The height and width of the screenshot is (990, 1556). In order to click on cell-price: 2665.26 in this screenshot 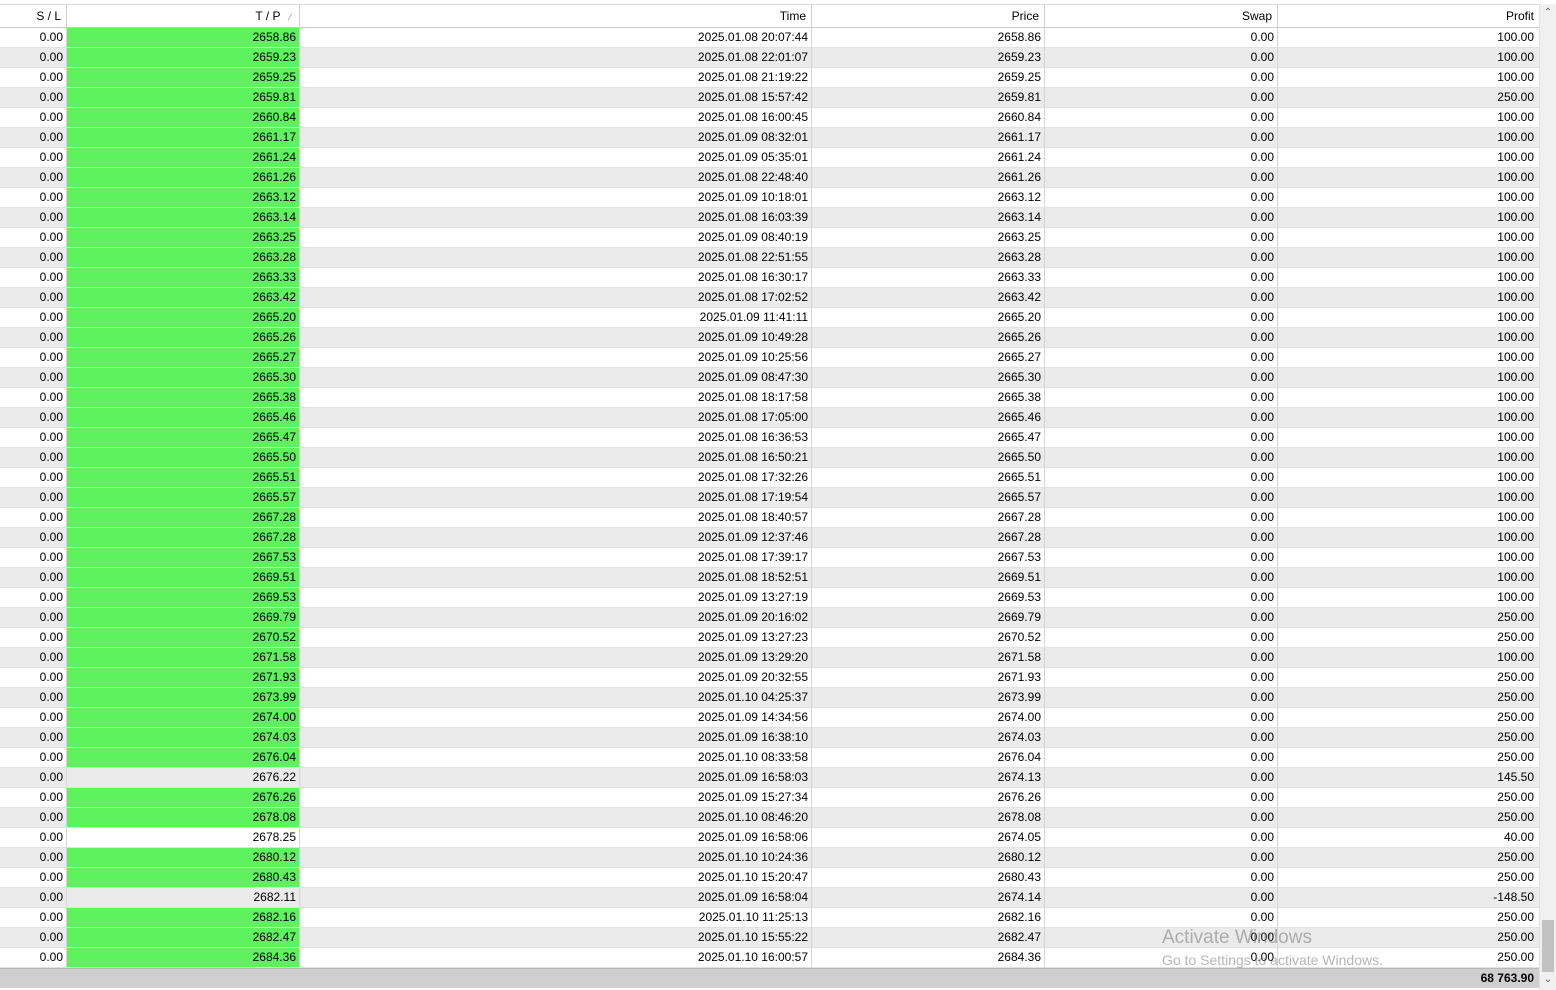, I will do `click(928, 337)`.